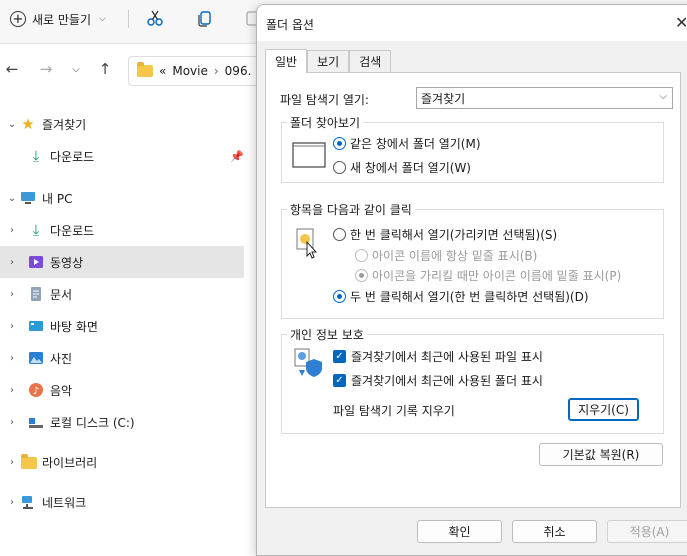  Describe the element at coordinates (125, 198) in the screenshot. I see `sidebar-item-this-pc: ⌄ 내 PC` at that location.